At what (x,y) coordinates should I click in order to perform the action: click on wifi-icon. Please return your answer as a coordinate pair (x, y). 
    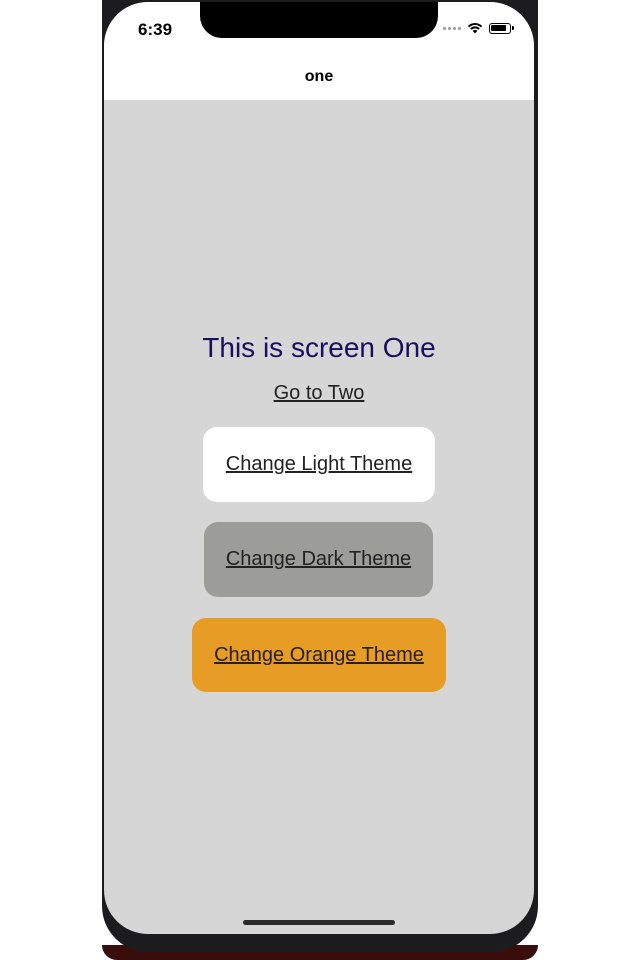
    Looking at the image, I should click on (475, 28).